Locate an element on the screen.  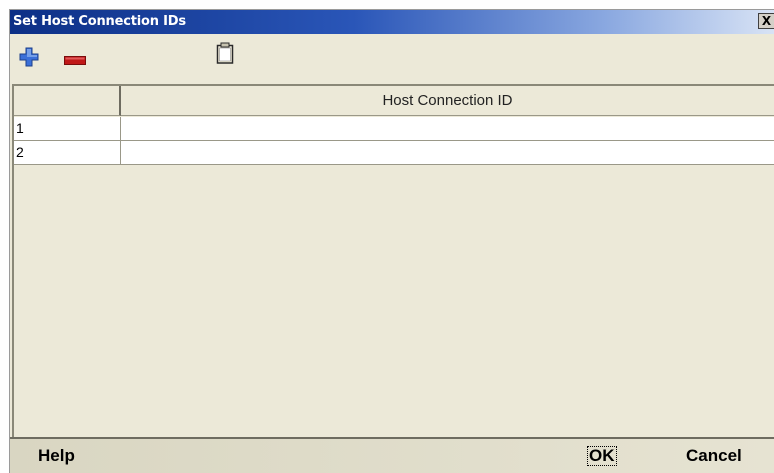
row-number-cell: 2 is located at coordinates (67, 153).